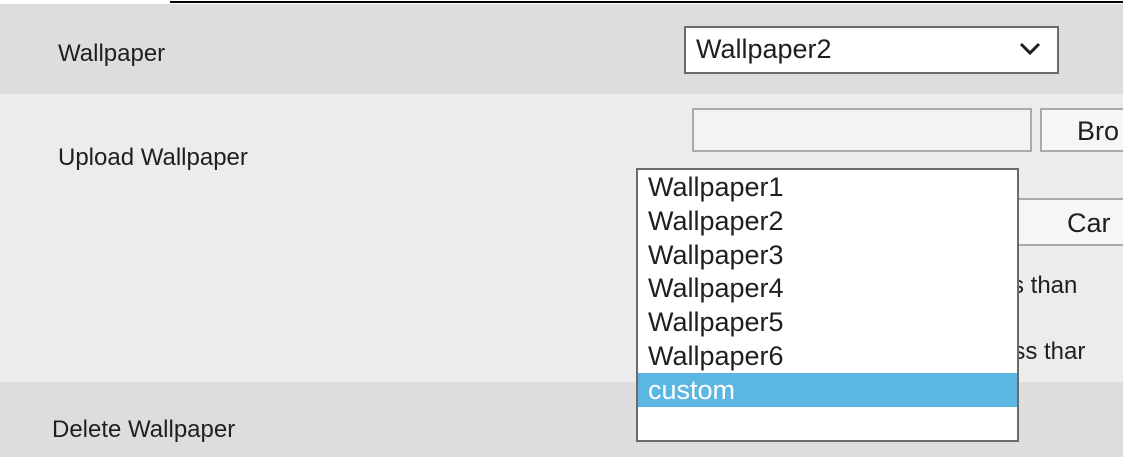 The height and width of the screenshot is (457, 1123). What do you see at coordinates (1066, 222) in the screenshot?
I see `cancel-button: Car` at bounding box center [1066, 222].